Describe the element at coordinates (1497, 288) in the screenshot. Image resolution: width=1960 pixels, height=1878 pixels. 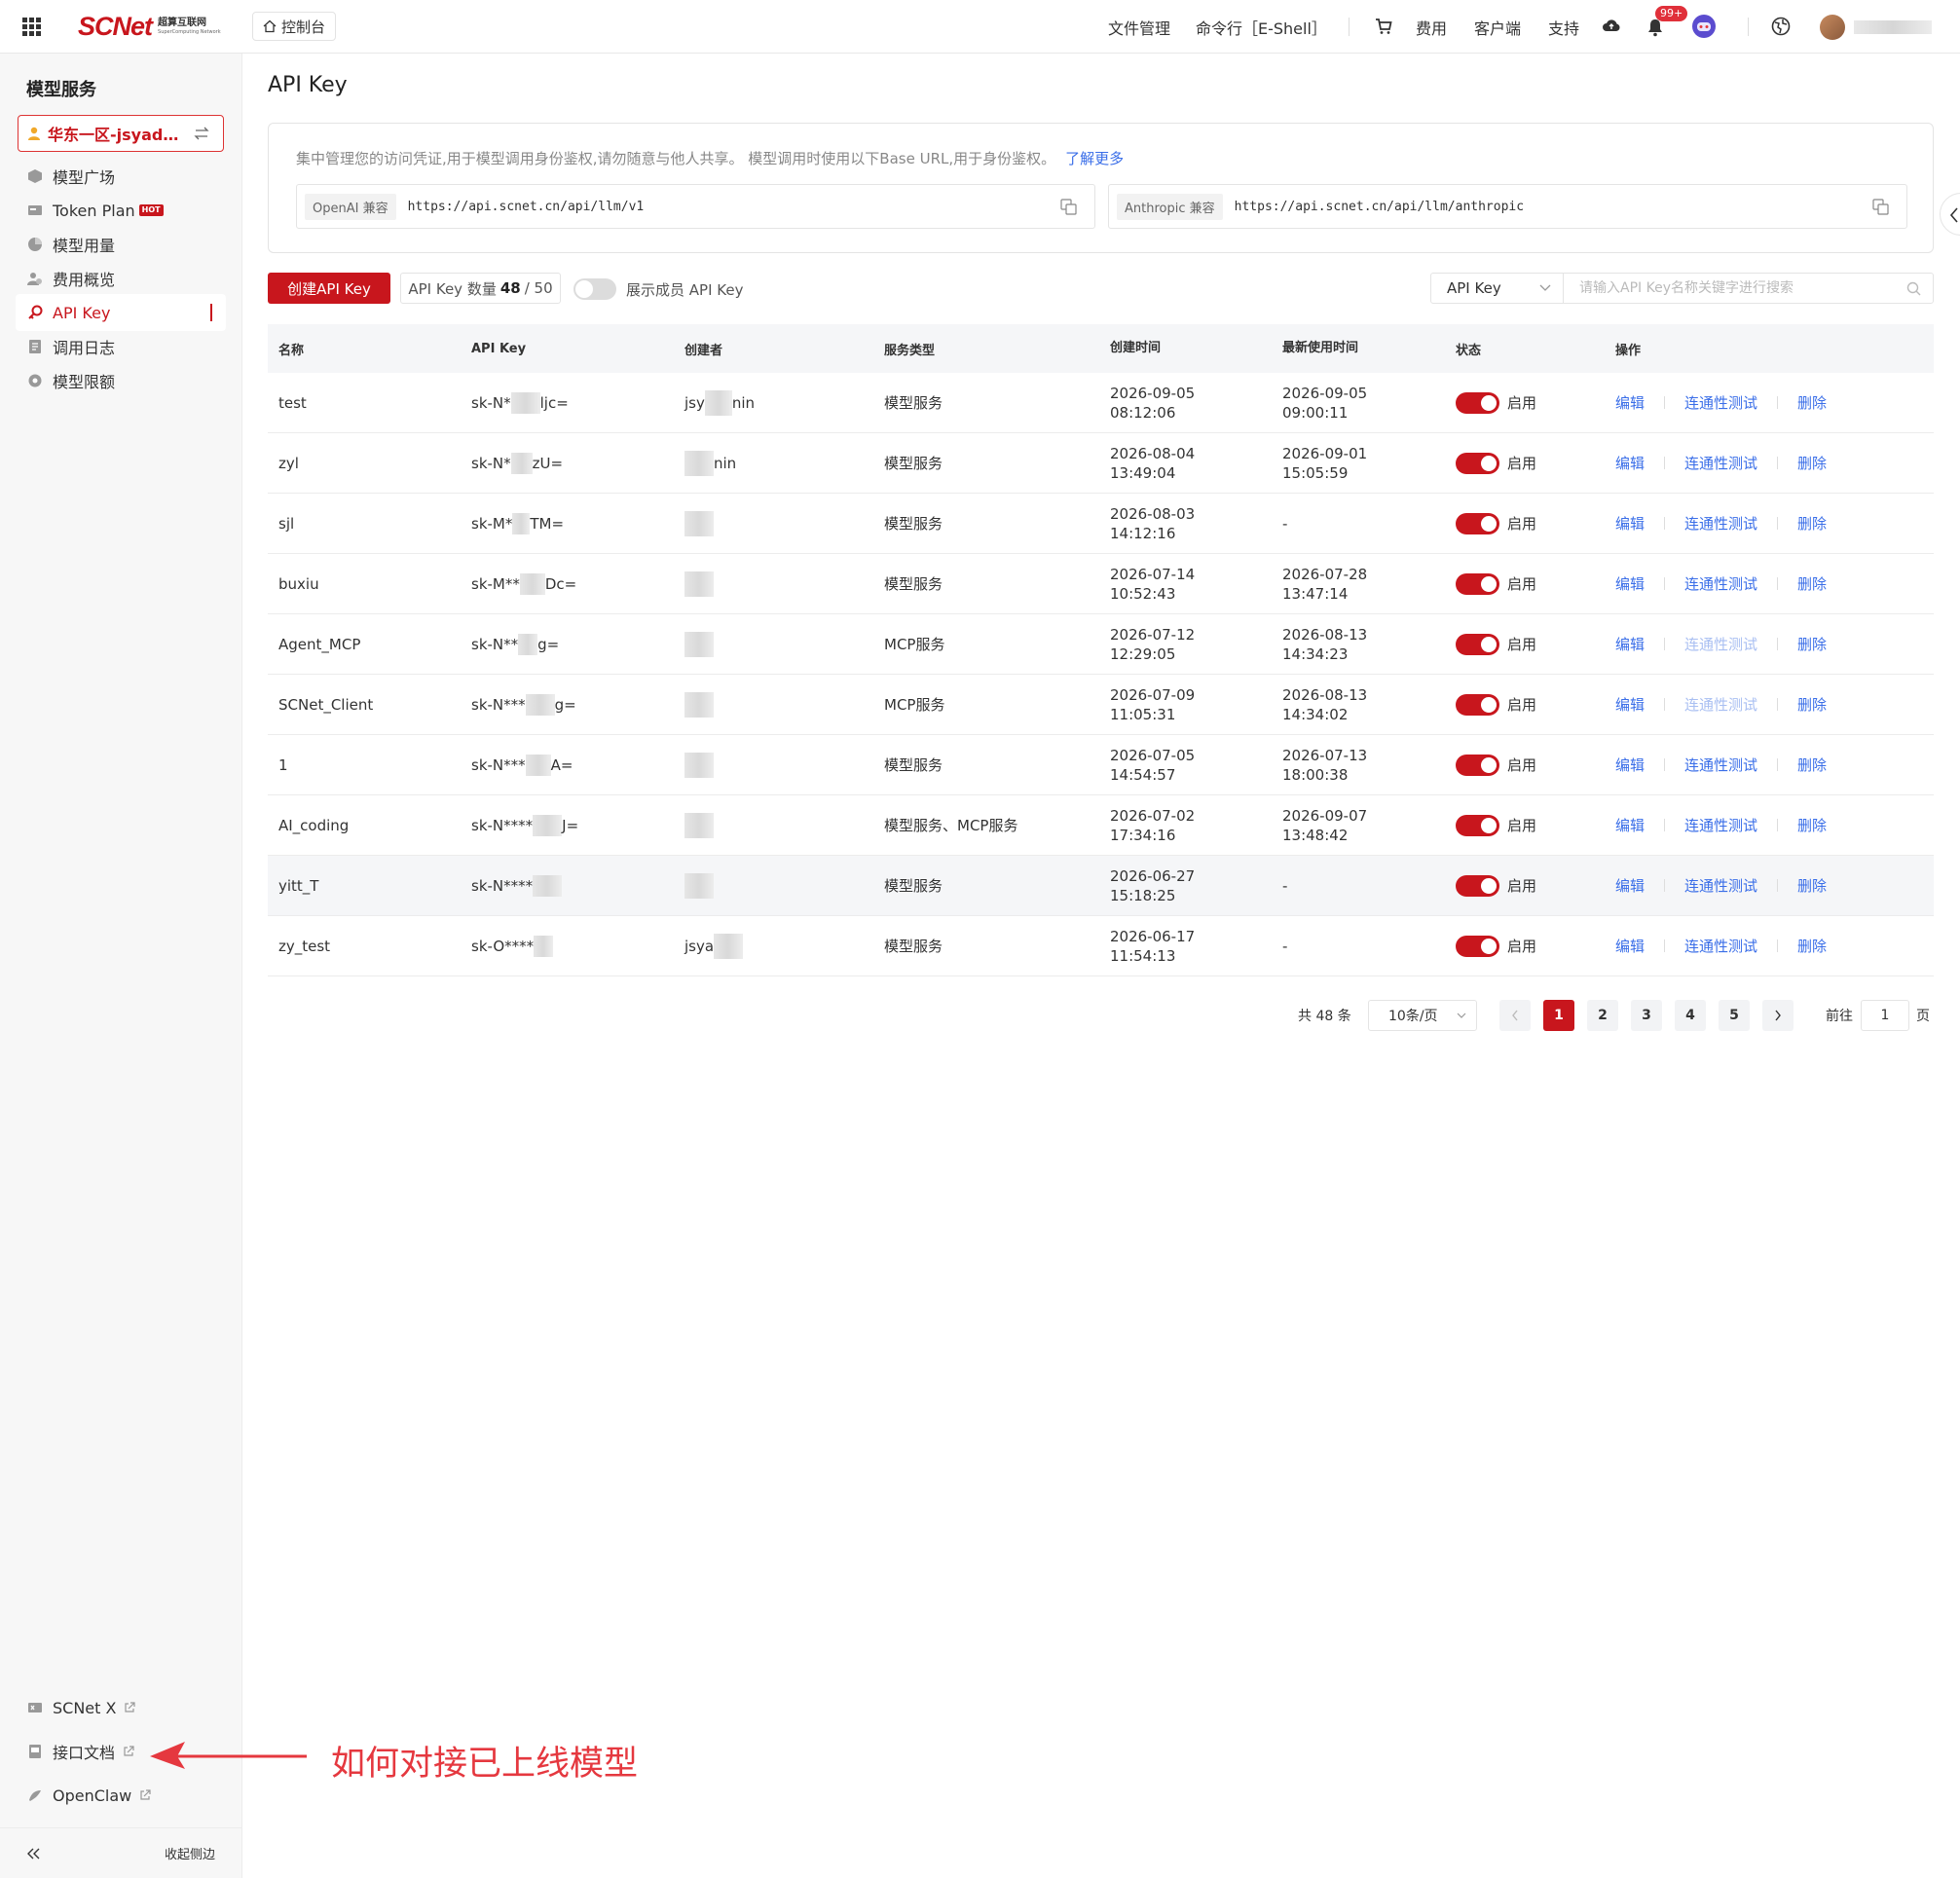
I see `search-field-select: API Key` at that location.